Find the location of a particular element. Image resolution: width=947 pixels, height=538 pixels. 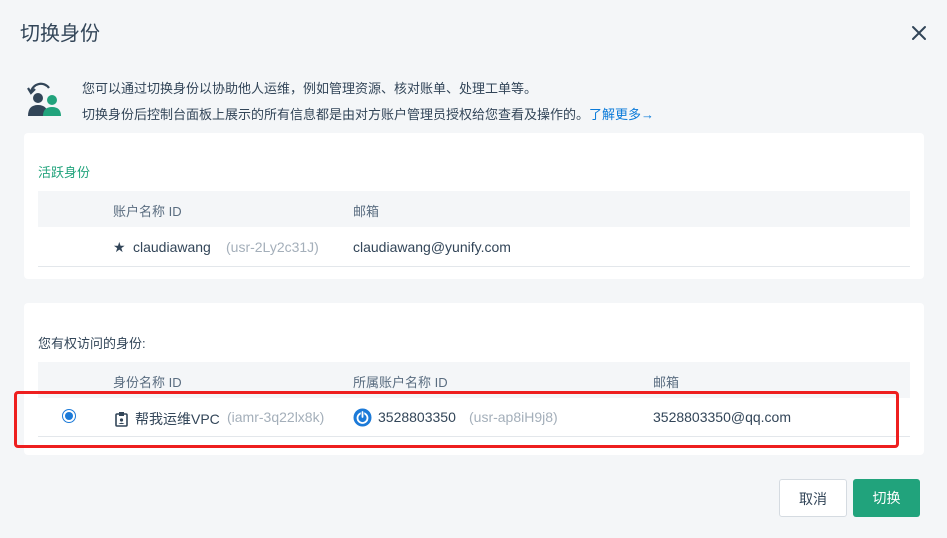

close-button is located at coordinates (919, 33).